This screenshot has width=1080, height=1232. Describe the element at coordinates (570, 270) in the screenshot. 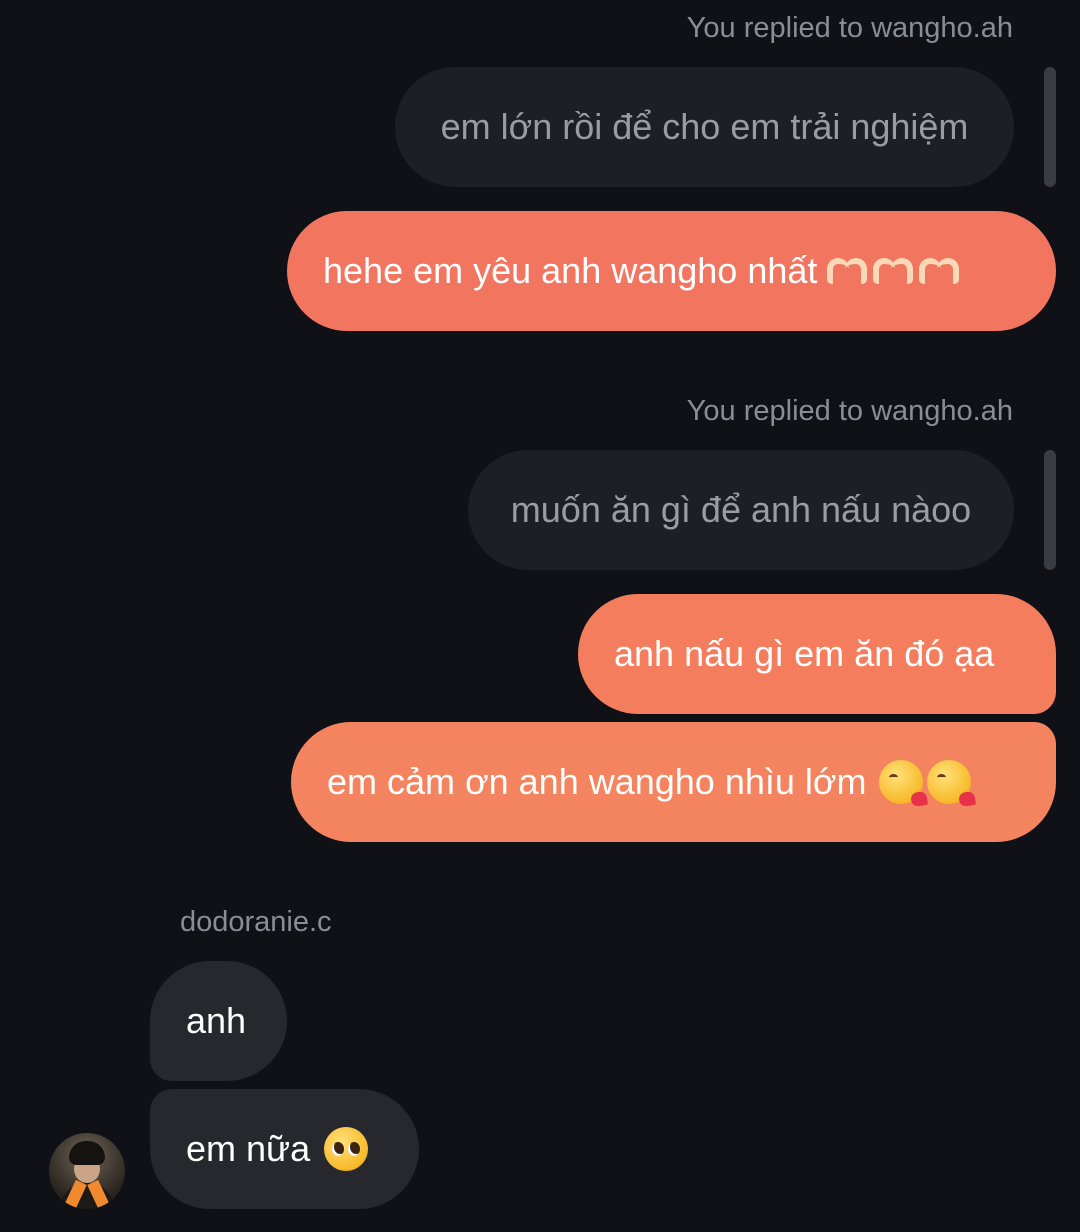

I see `sent-message-text: hehe em yêu anh wangho nhất` at that location.